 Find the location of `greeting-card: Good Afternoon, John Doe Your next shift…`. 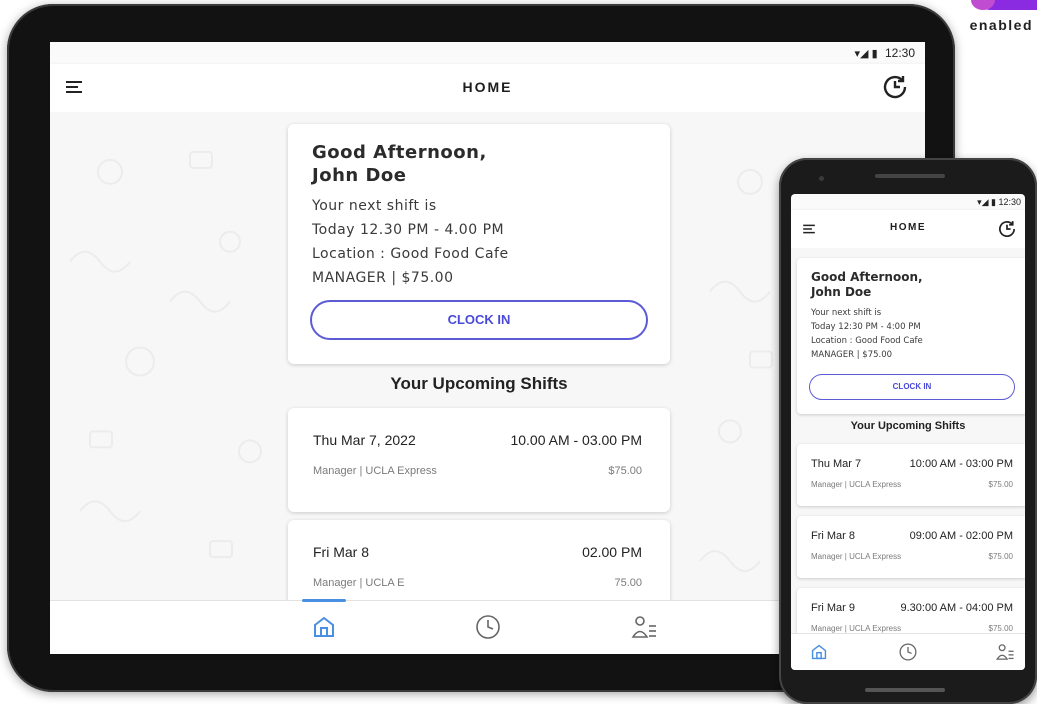

greeting-card: Good Afternoon, John Doe Your next shift… is located at coordinates (479, 244).